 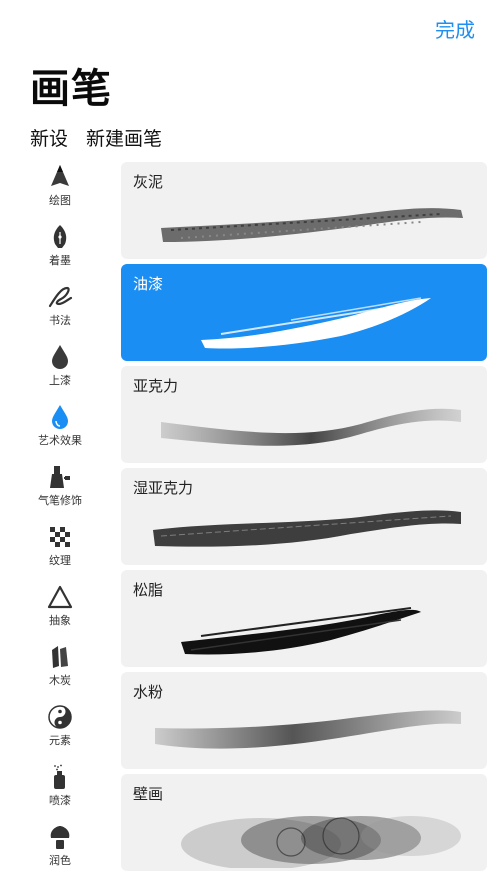 I want to click on category-touchups: 润色, so click(x=60, y=850).